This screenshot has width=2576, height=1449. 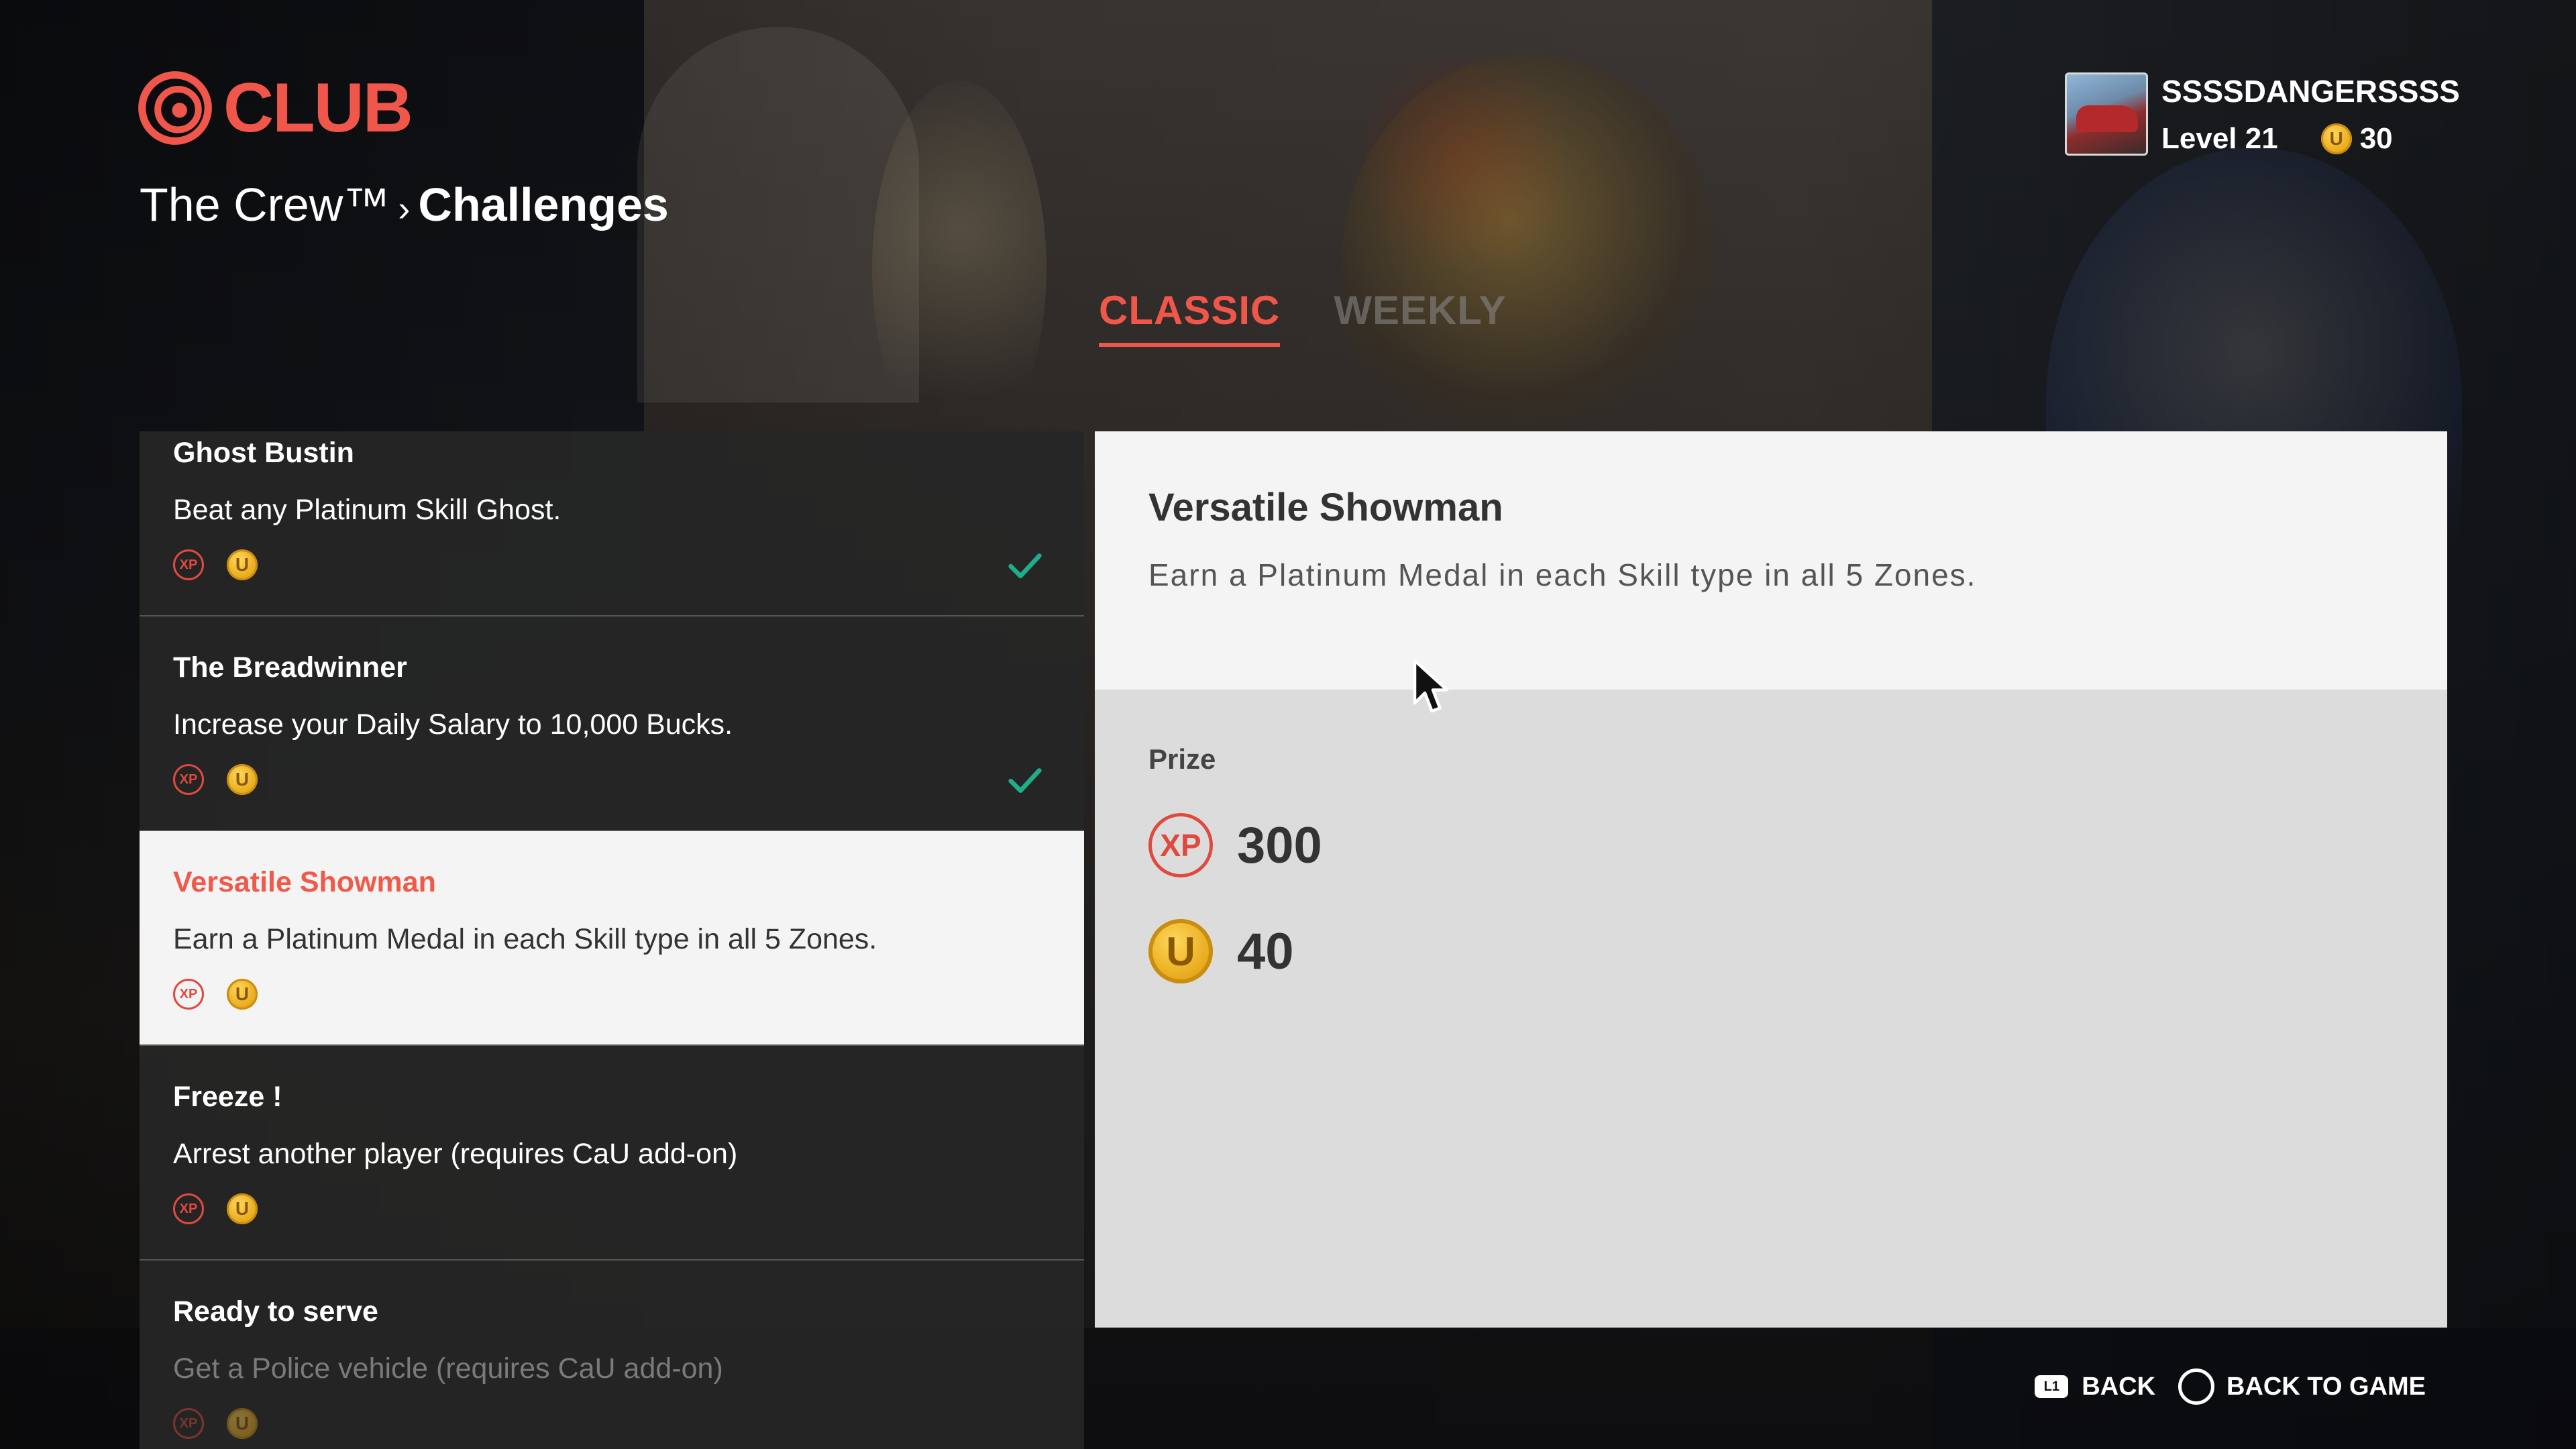 What do you see at coordinates (1771, 845) in the screenshot?
I see `xp-prize-row: XP 300` at bounding box center [1771, 845].